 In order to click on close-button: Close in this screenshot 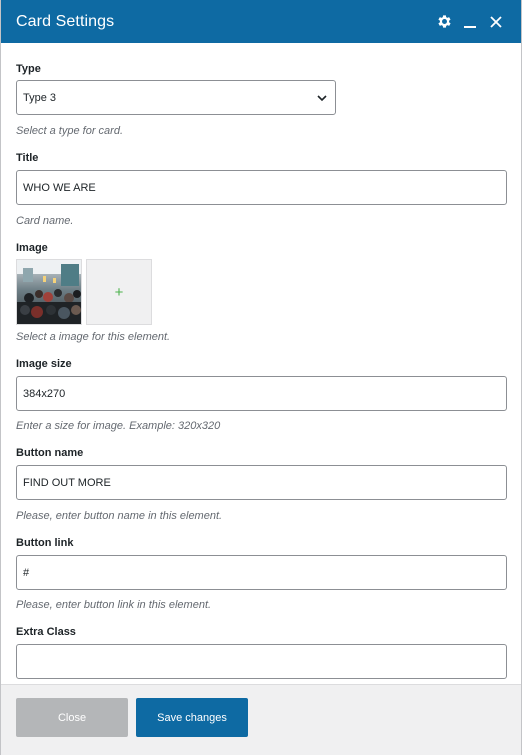, I will do `click(72, 717)`.